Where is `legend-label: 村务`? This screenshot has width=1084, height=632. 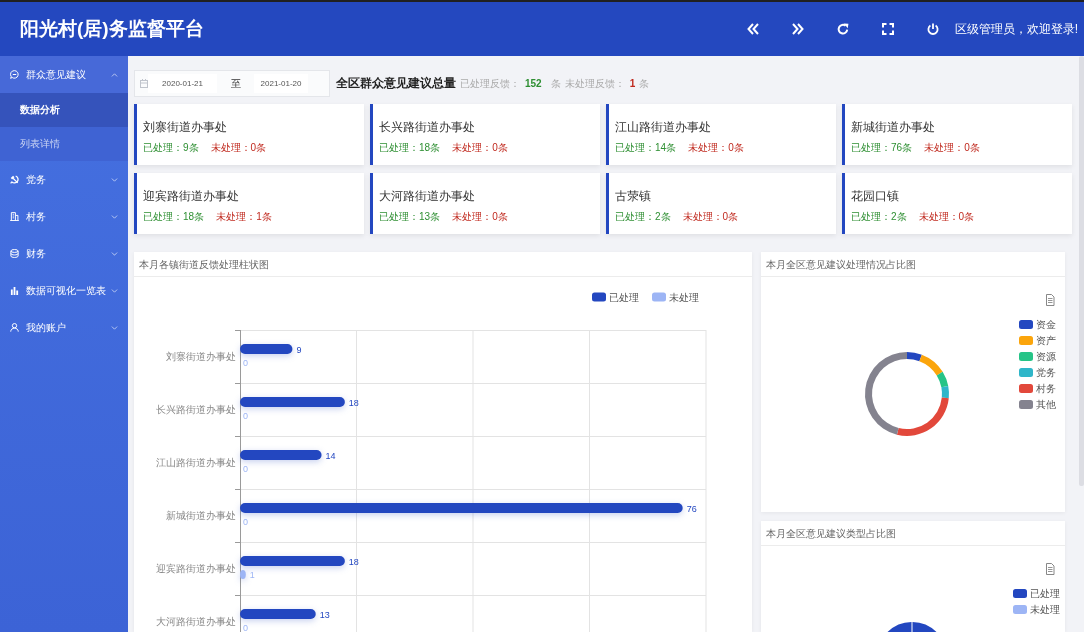 legend-label: 村务 is located at coordinates (1046, 388).